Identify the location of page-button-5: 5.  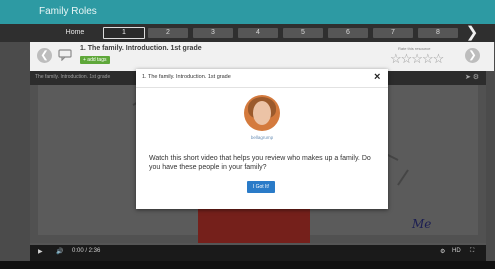
(303, 33).